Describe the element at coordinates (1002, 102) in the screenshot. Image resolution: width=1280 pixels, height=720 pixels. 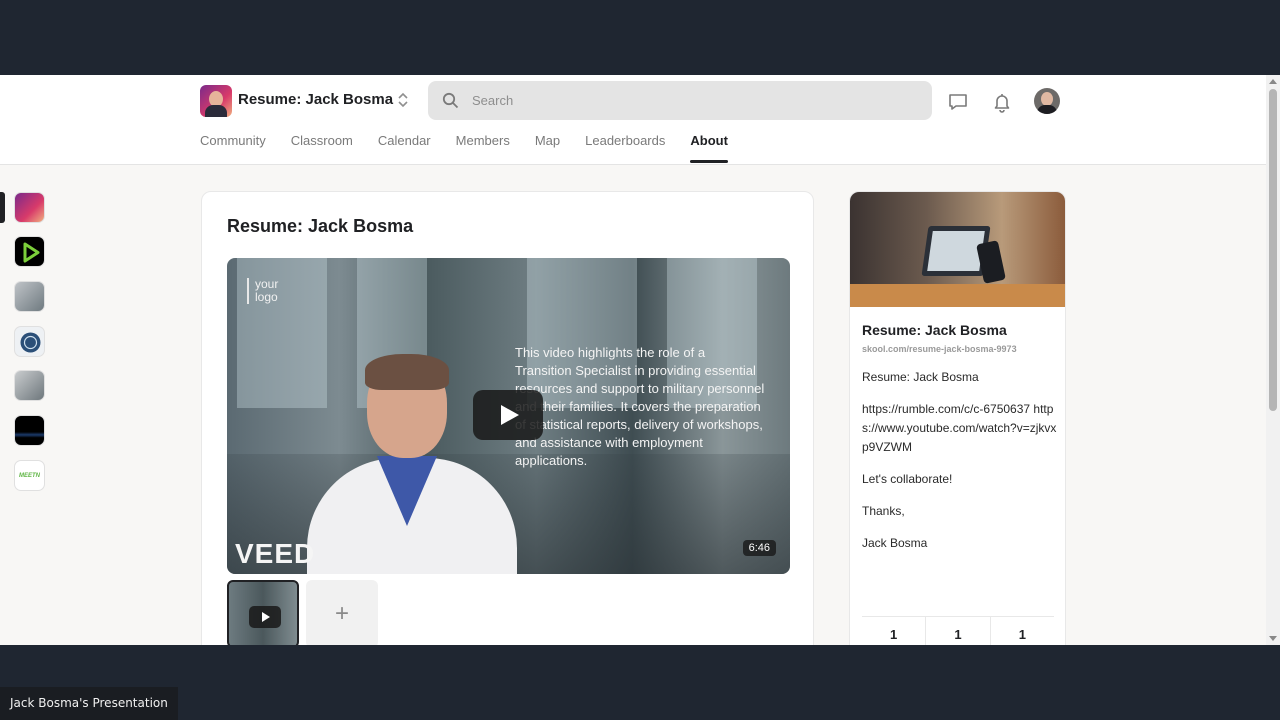
I see `bell-icon` at that location.